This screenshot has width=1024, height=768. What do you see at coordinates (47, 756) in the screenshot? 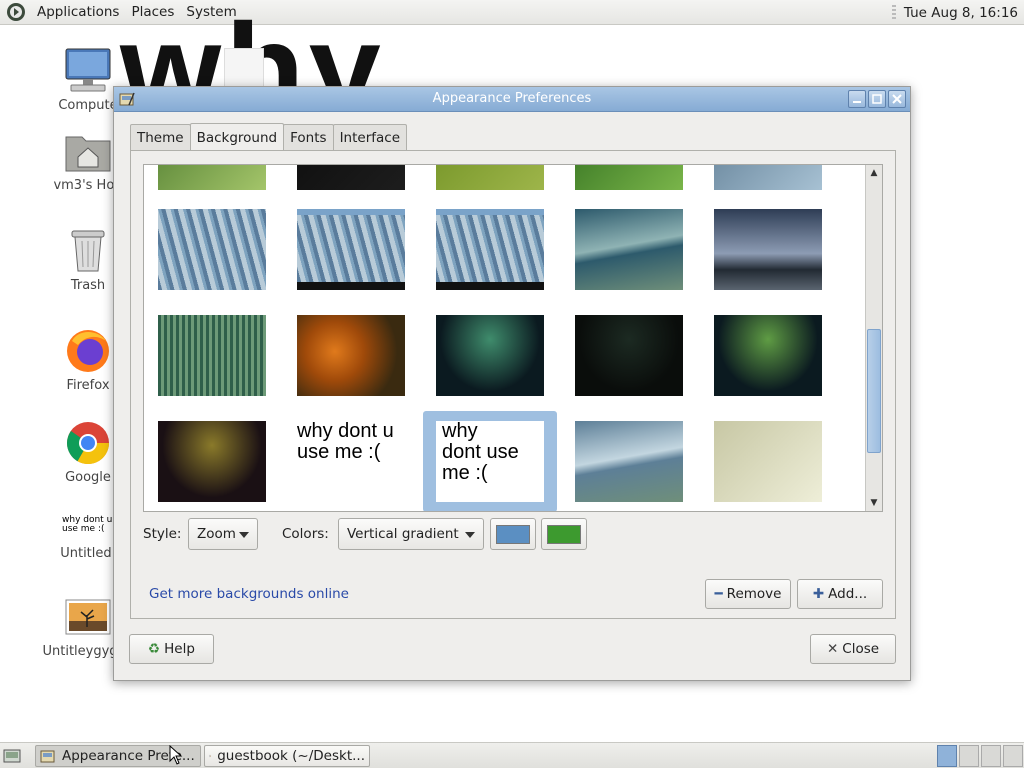
I see `appearance-app-icon` at bounding box center [47, 756].